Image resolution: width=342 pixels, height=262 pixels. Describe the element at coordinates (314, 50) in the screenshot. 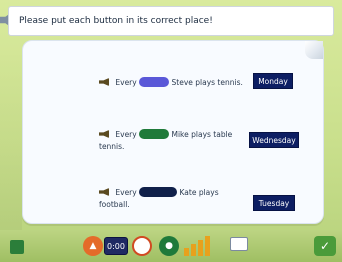

I see `paper-fold` at that location.